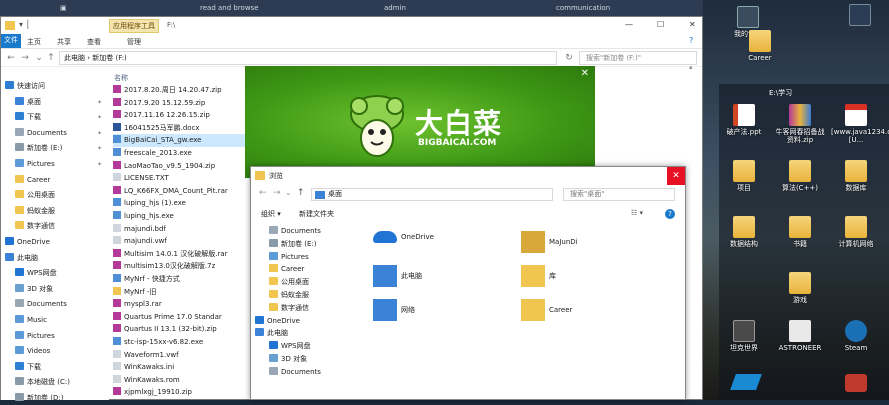 The image size is (889, 405). I want to click on search-input: 搜索"新加卷 (F:)", so click(638, 58).